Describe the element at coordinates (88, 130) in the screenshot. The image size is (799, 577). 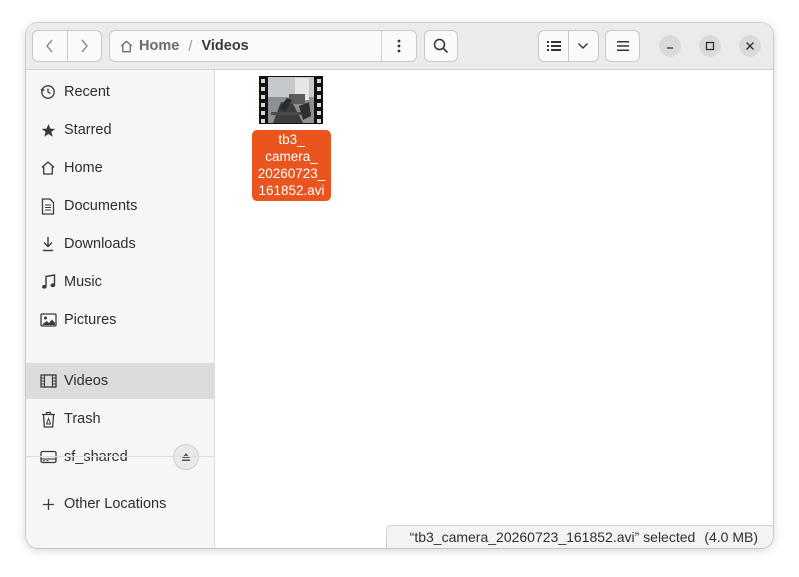
I see `sidebar-item-label: Starred` at that location.